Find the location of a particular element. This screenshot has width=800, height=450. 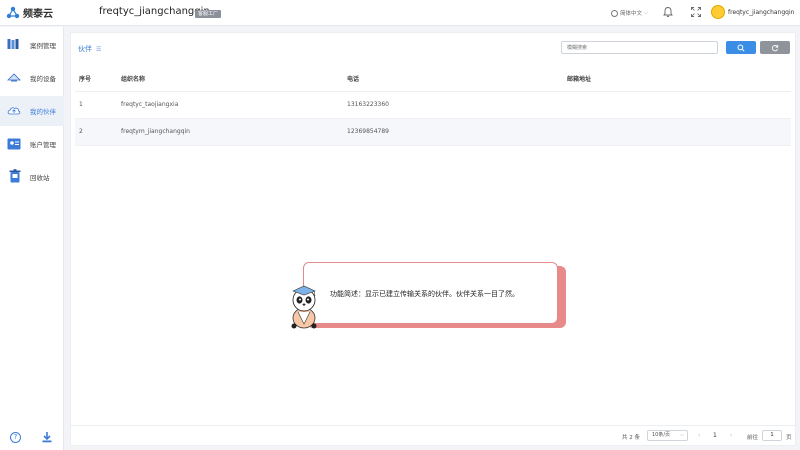

refresh-button is located at coordinates (775, 47).